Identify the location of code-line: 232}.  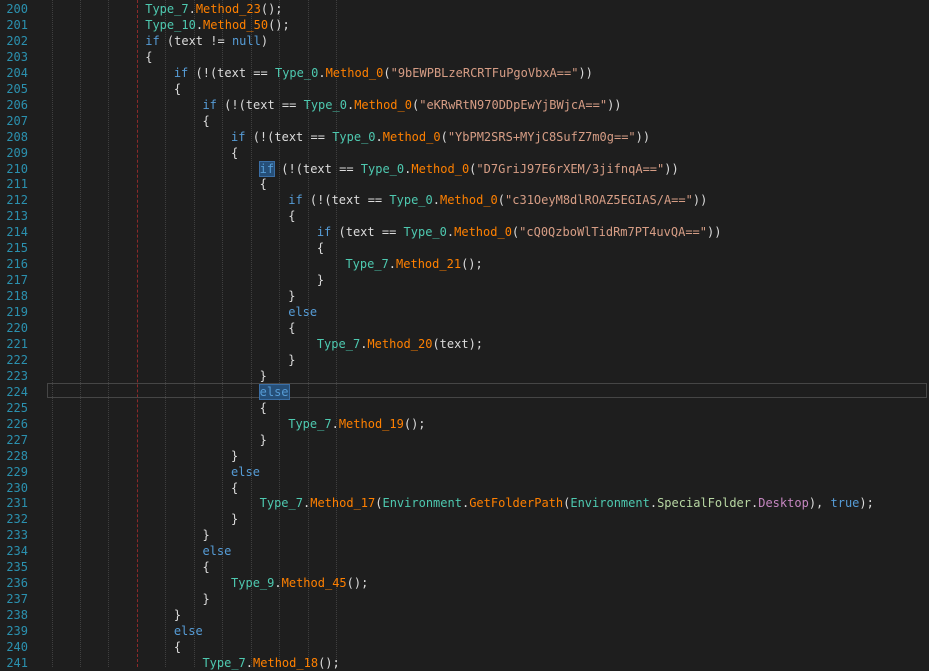
(464, 519).